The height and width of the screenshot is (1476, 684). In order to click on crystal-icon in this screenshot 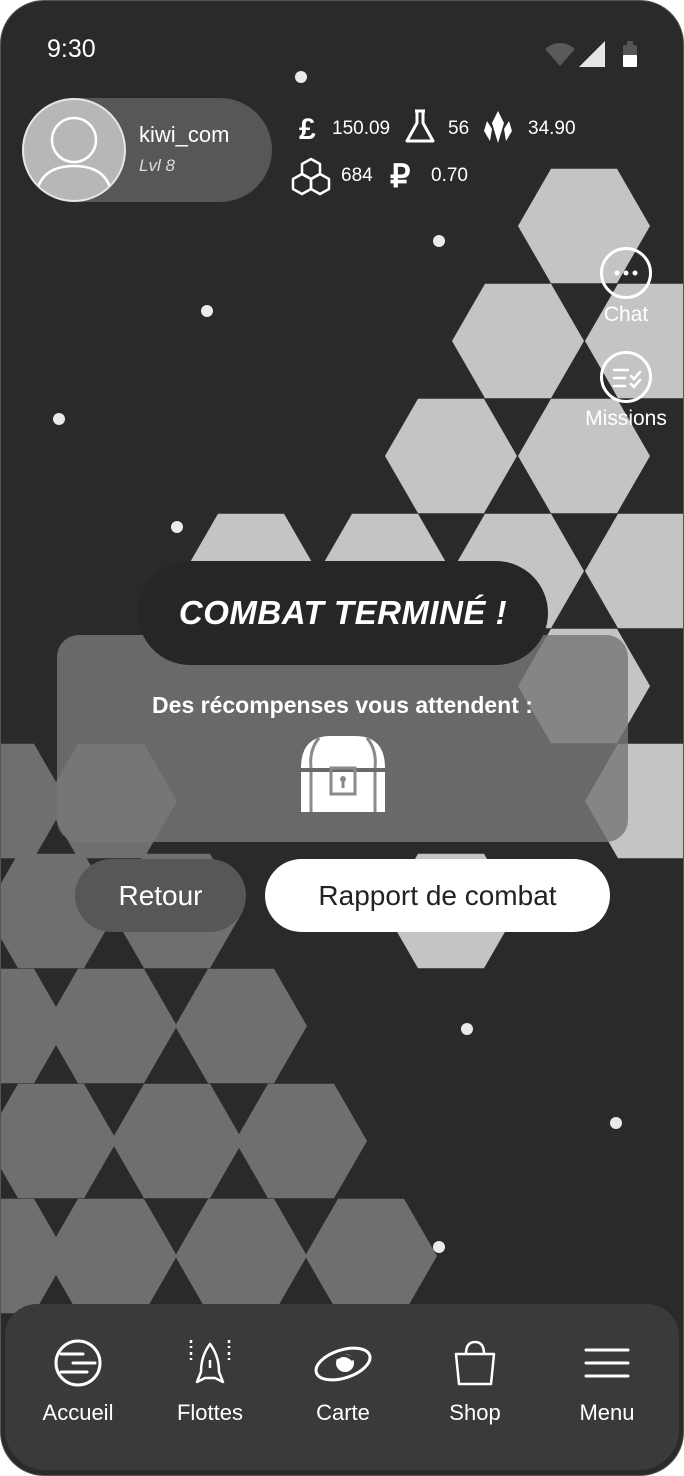, I will do `click(498, 127)`.